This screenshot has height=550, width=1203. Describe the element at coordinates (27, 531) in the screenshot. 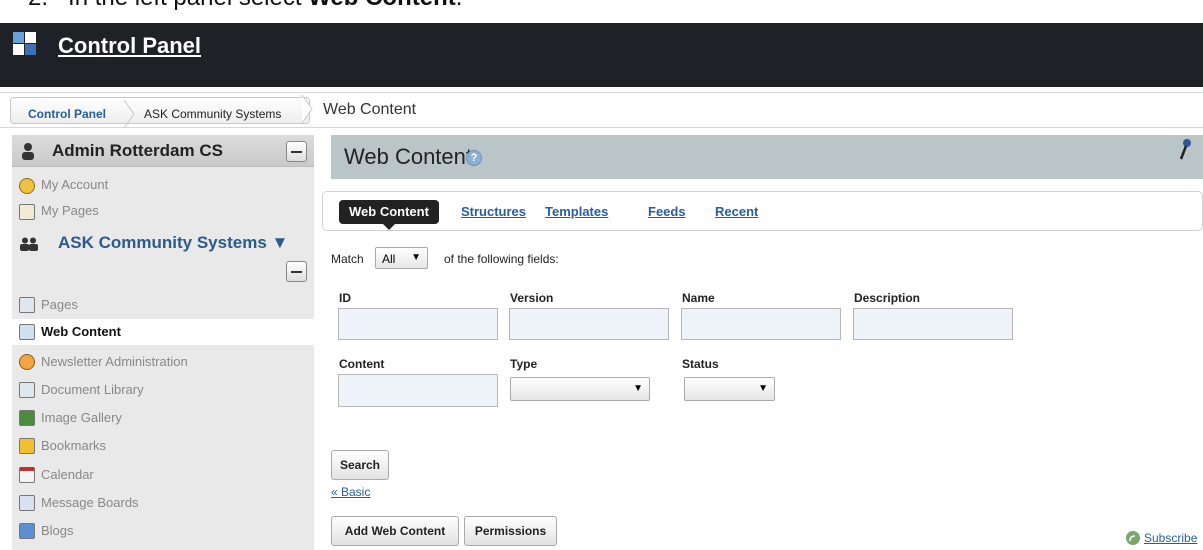

I see `blogs-icon` at that location.